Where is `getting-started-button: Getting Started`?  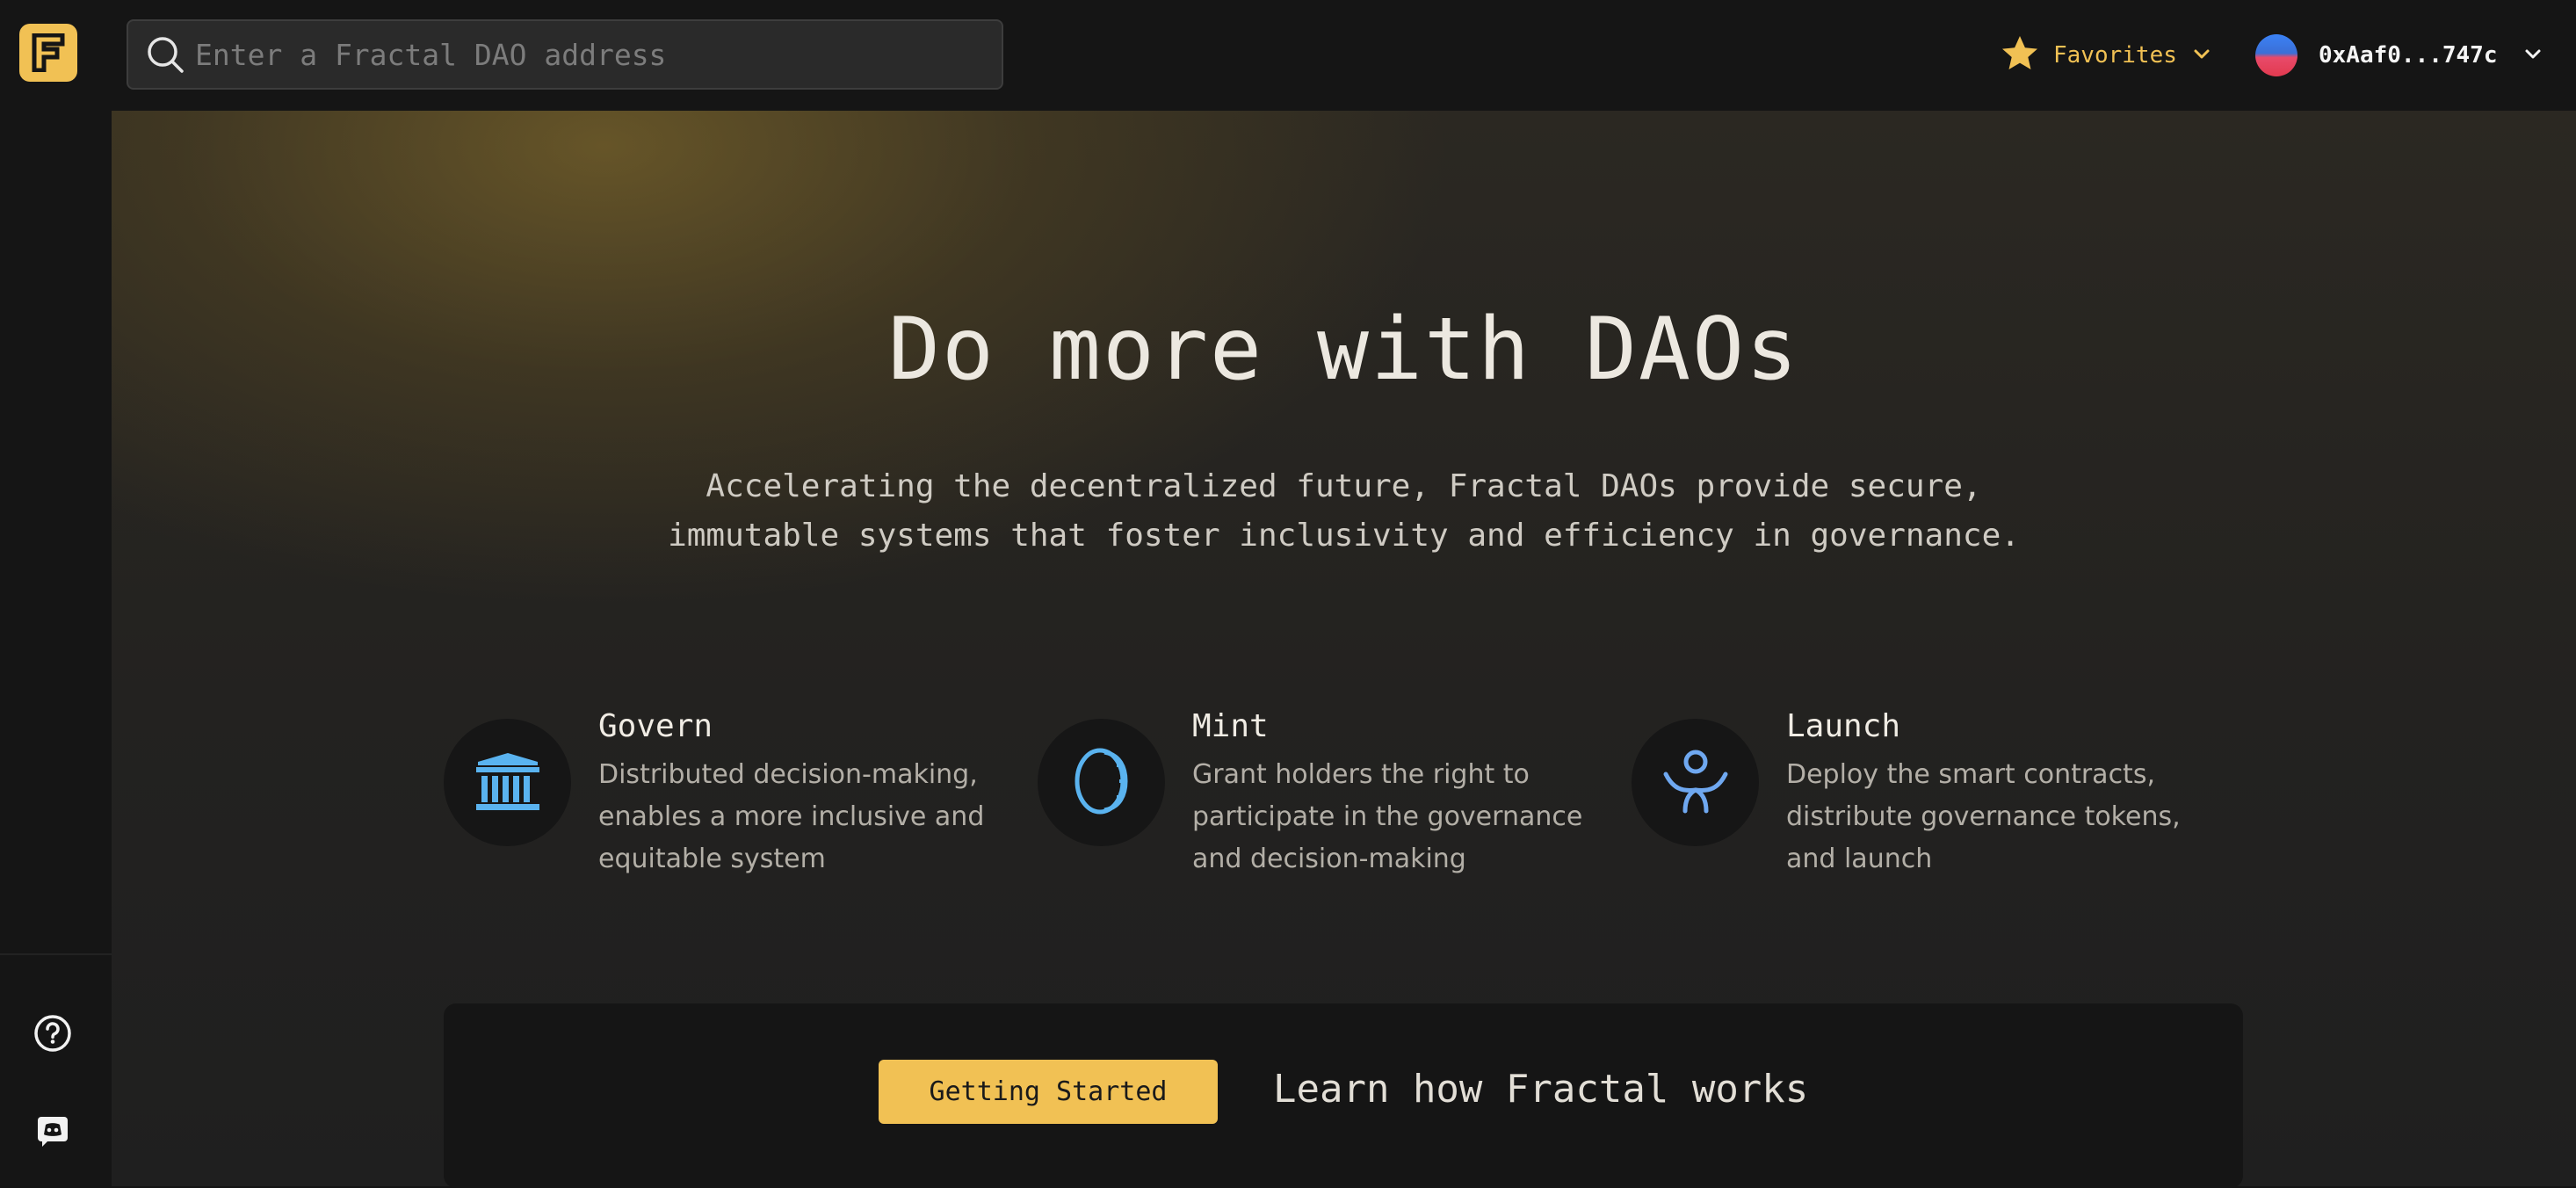
getting-started-button: Getting Started is located at coordinates (1048, 1092).